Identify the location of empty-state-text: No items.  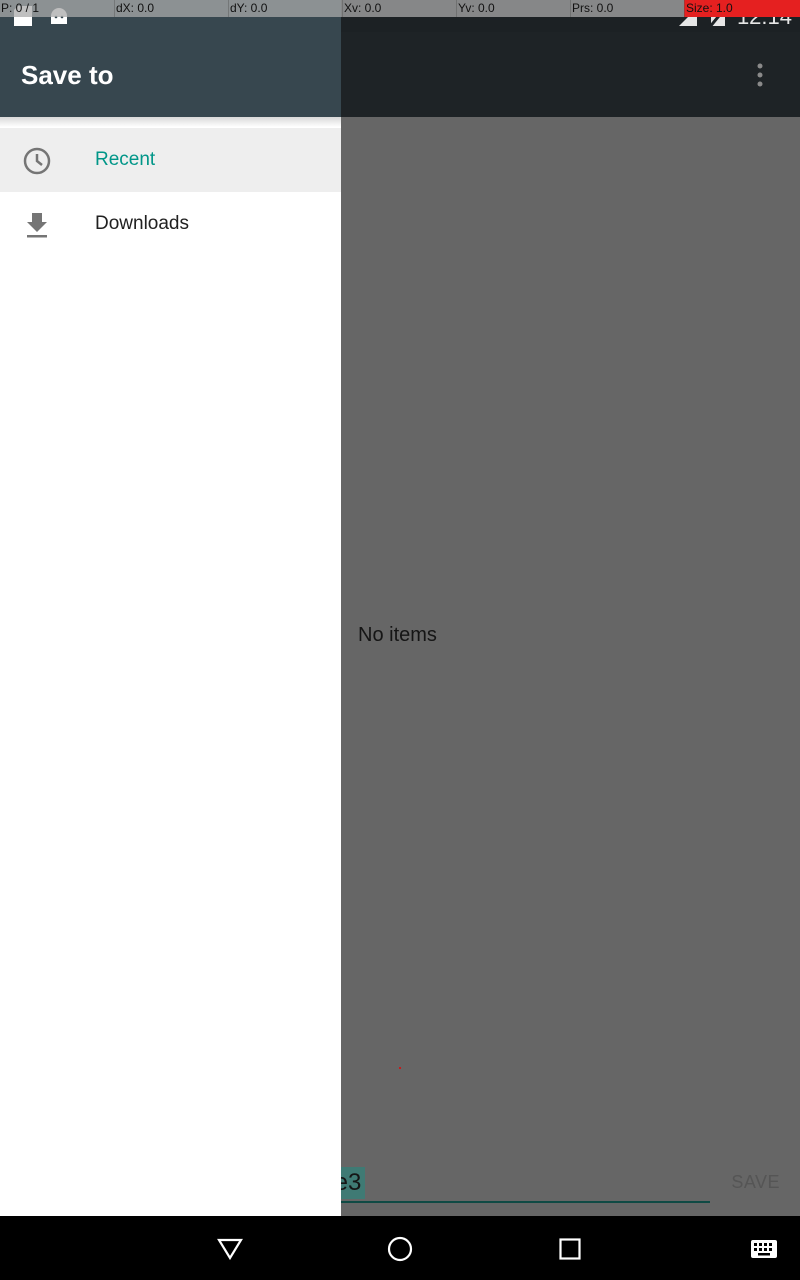
(397, 635).